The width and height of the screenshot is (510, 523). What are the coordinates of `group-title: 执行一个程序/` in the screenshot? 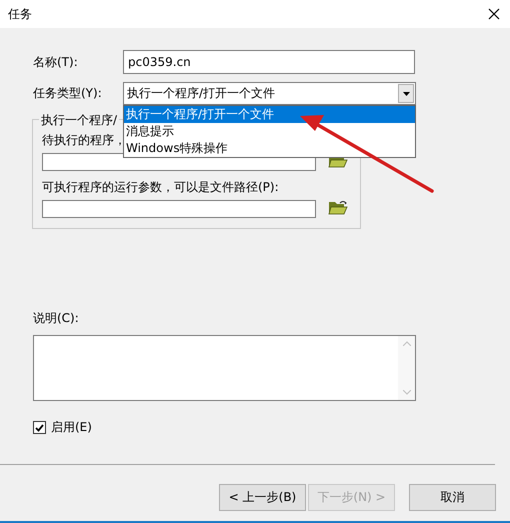 It's located at (79, 120).